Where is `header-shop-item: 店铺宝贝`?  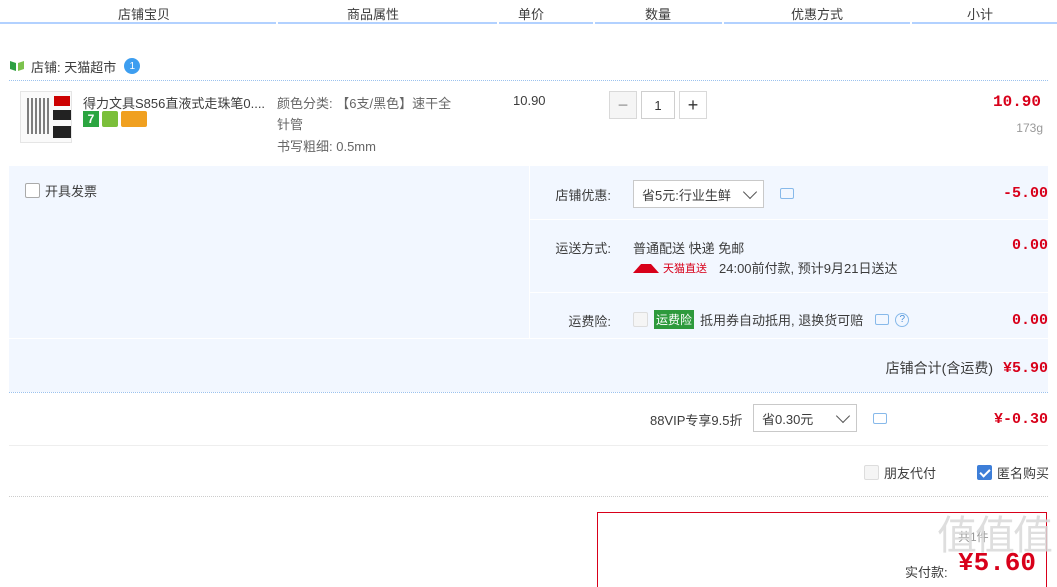
header-shop-item: 店铺宝贝 is located at coordinates (144, 14).